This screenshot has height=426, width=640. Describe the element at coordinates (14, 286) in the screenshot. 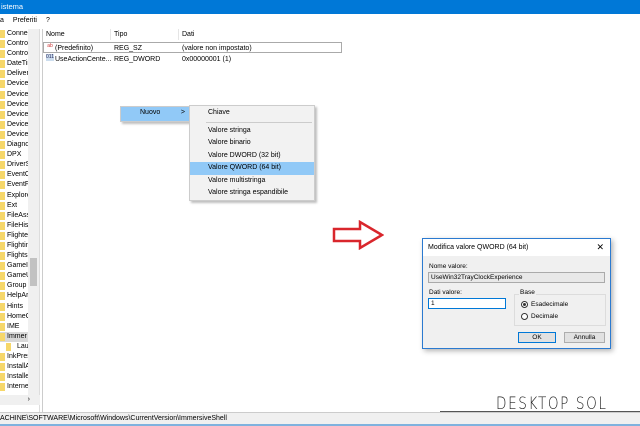

I see `tree-item: Group I` at that location.